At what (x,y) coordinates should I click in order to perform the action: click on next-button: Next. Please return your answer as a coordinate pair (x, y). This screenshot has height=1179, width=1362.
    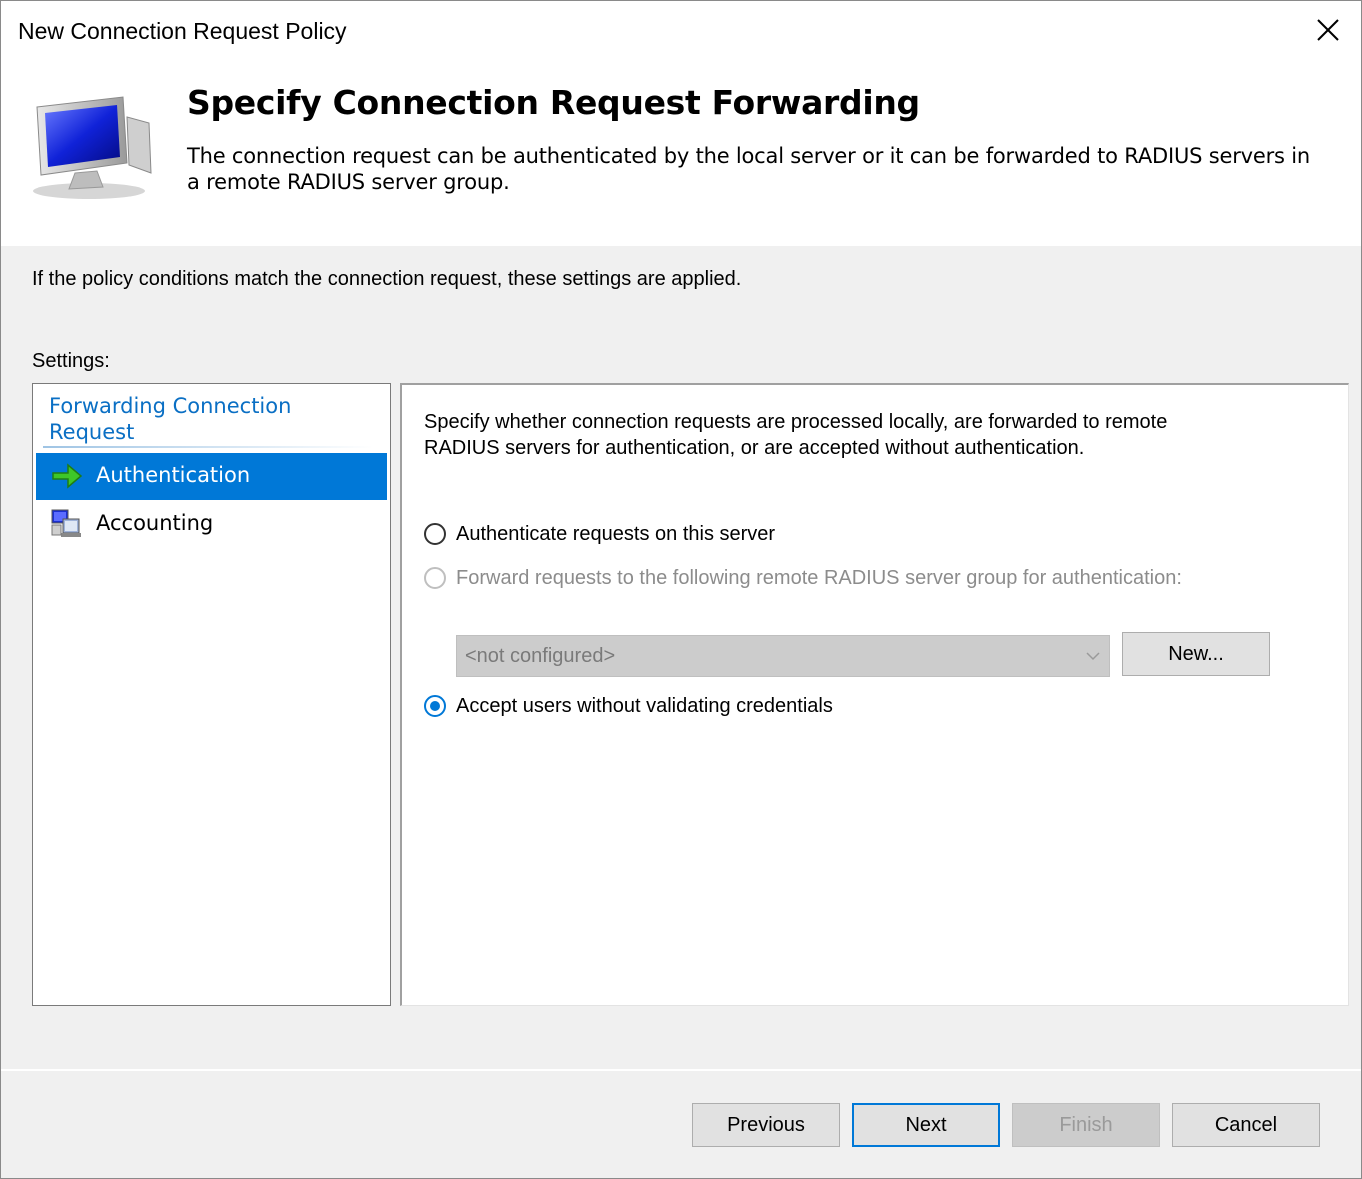
    Looking at the image, I should click on (926, 1125).